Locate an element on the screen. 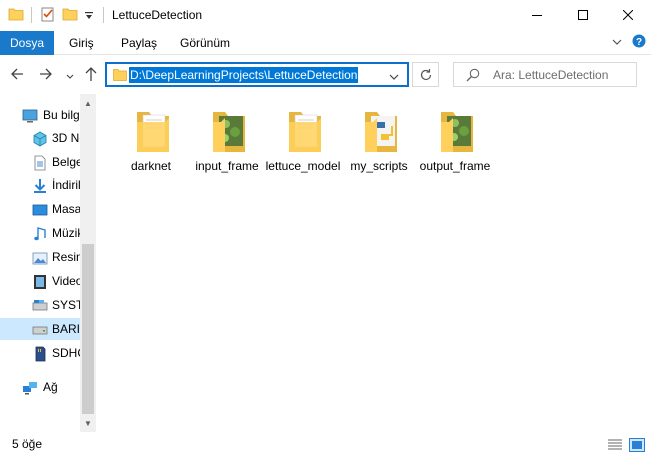 This screenshot has width=651, height=457. nav-item-label: Resimler is located at coordinates (66, 257).